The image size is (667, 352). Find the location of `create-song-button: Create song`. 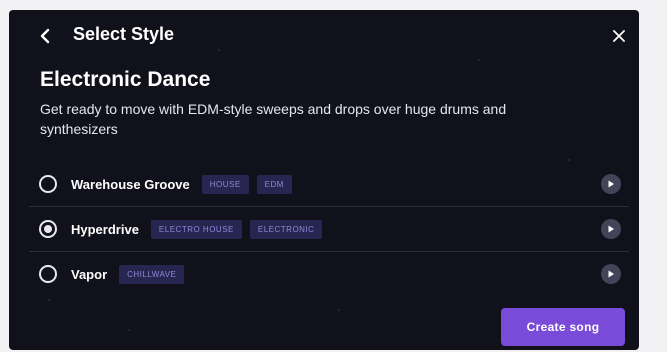

create-song-button: Create song is located at coordinates (563, 327).